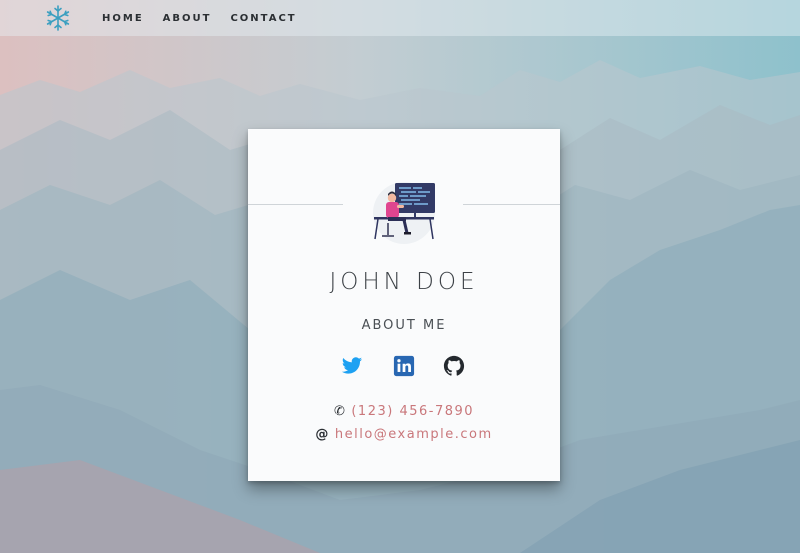 Image resolution: width=800 pixels, height=553 pixels. I want to click on nav-home-link: HOME, so click(123, 18).